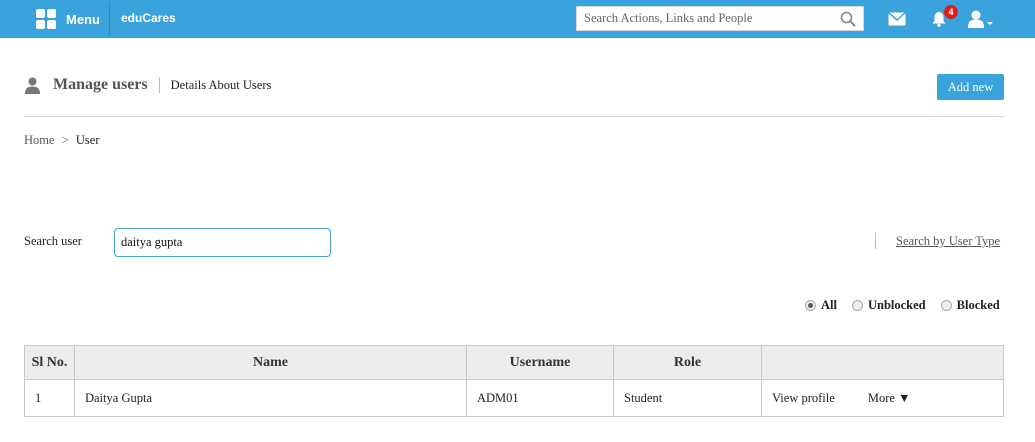 This screenshot has width=1035, height=442. I want to click on cell-actions: View profile More ▼, so click(882, 398).